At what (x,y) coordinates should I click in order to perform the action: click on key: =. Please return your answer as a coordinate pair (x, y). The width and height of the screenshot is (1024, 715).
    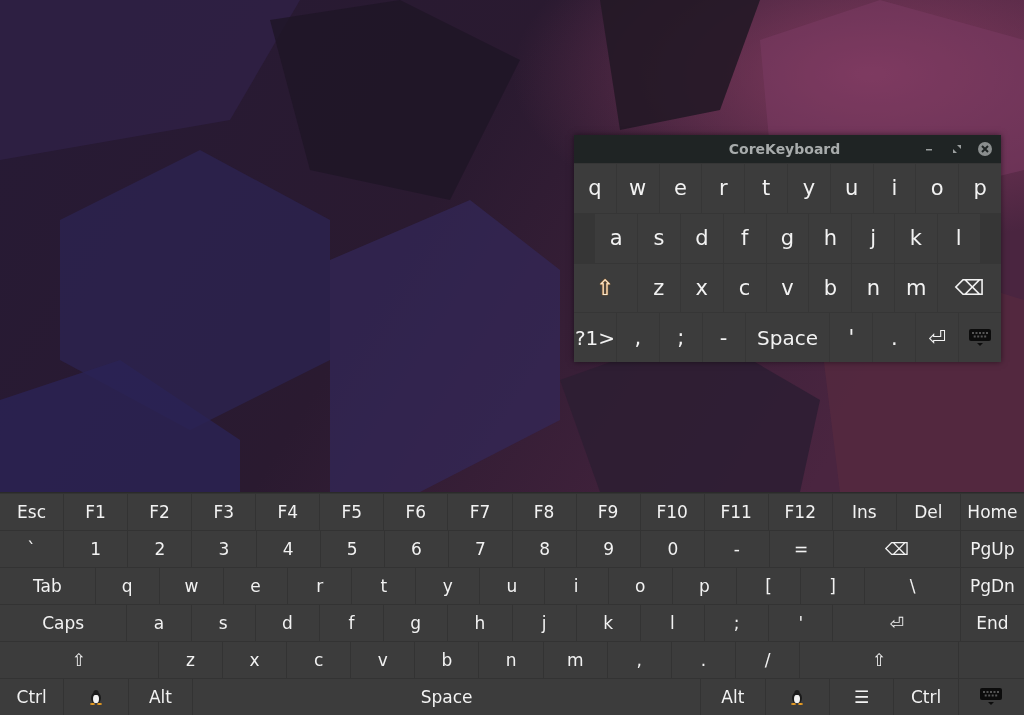
    Looking at the image, I should click on (801, 549).